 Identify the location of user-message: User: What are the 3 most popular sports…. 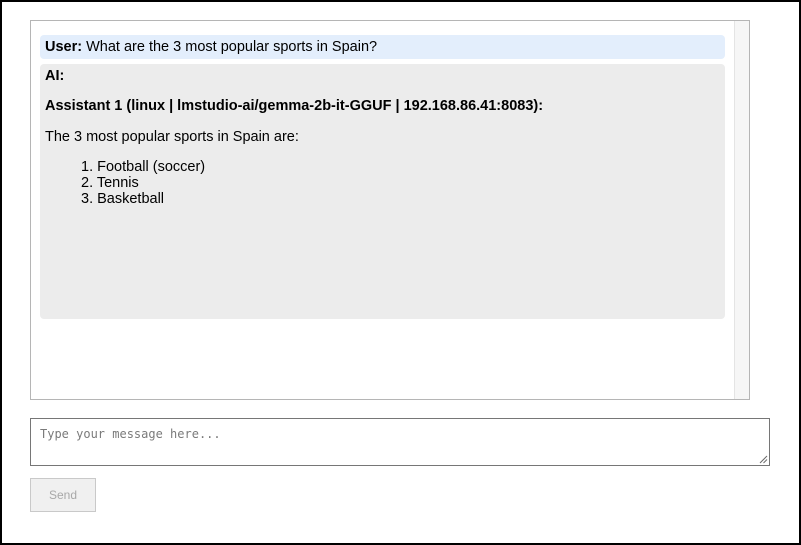
(382, 47).